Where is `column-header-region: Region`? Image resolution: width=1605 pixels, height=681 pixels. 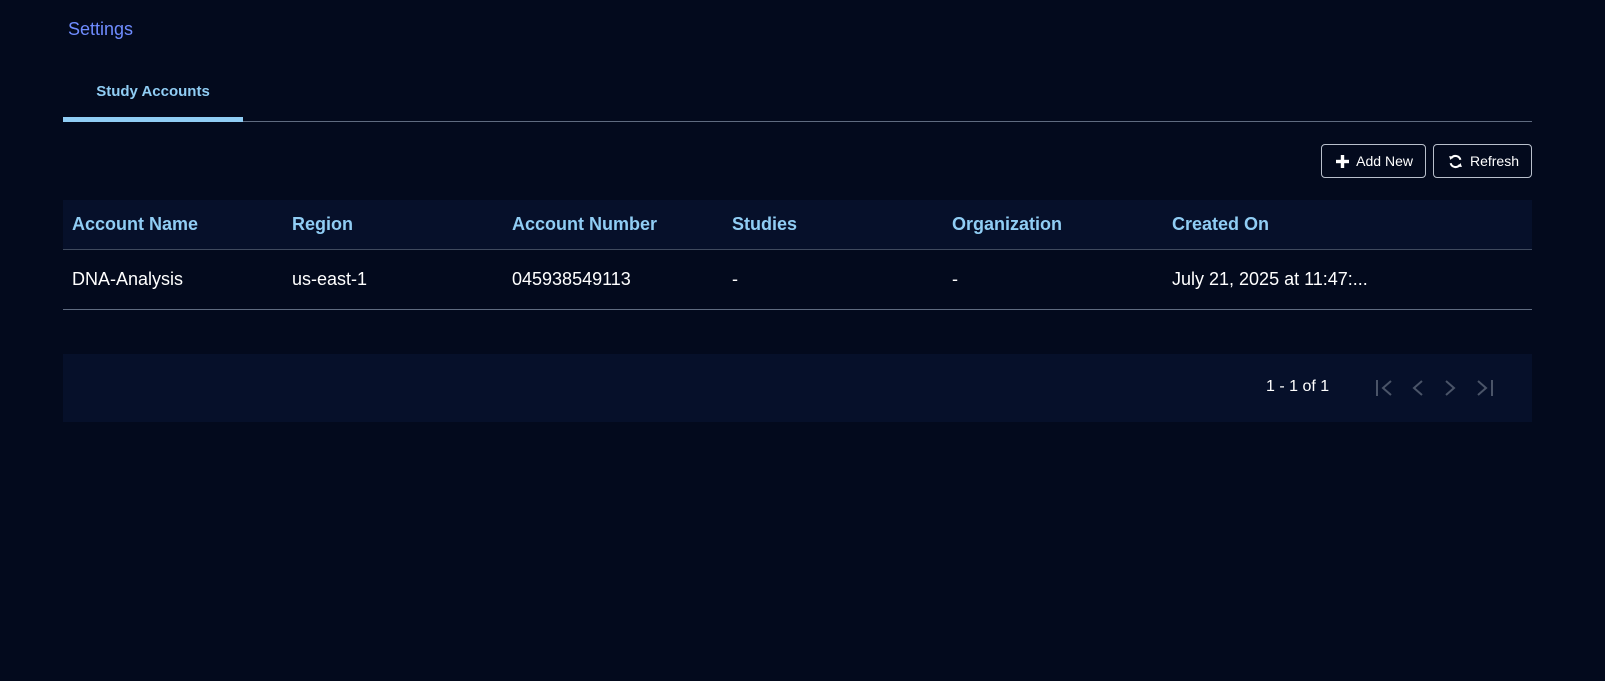 column-header-region: Region is located at coordinates (393, 224).